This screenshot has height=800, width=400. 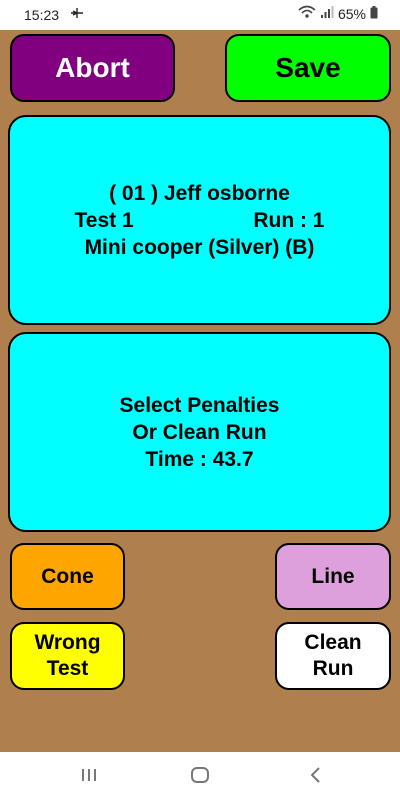 I want to click on wifi-icon, so click(x=307, y=13).